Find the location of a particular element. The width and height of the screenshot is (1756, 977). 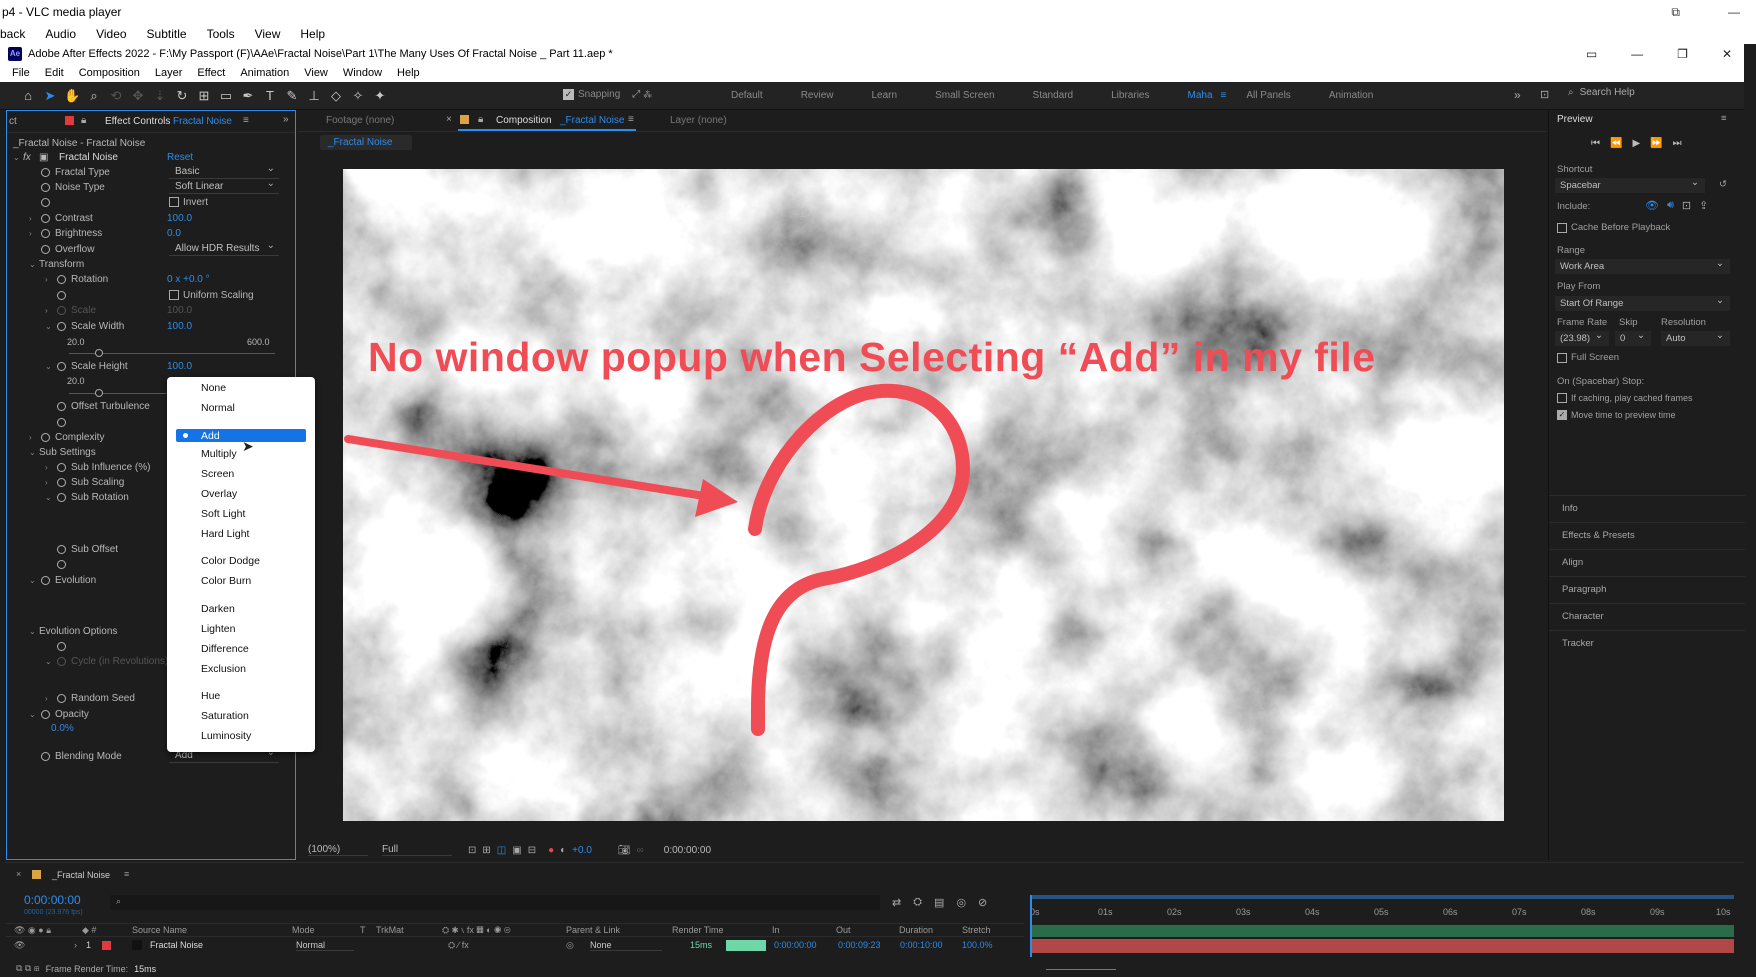

menu-layer: Layer is located at coordinates (169, 73).